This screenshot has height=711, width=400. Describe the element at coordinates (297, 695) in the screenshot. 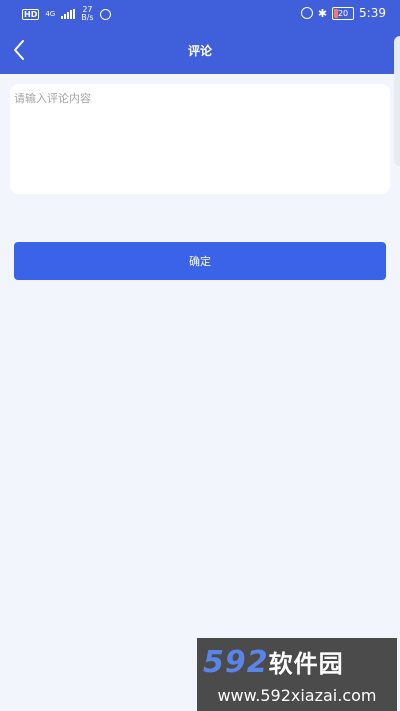

I see `watermark-url: www.592xiazai.com` at that location.